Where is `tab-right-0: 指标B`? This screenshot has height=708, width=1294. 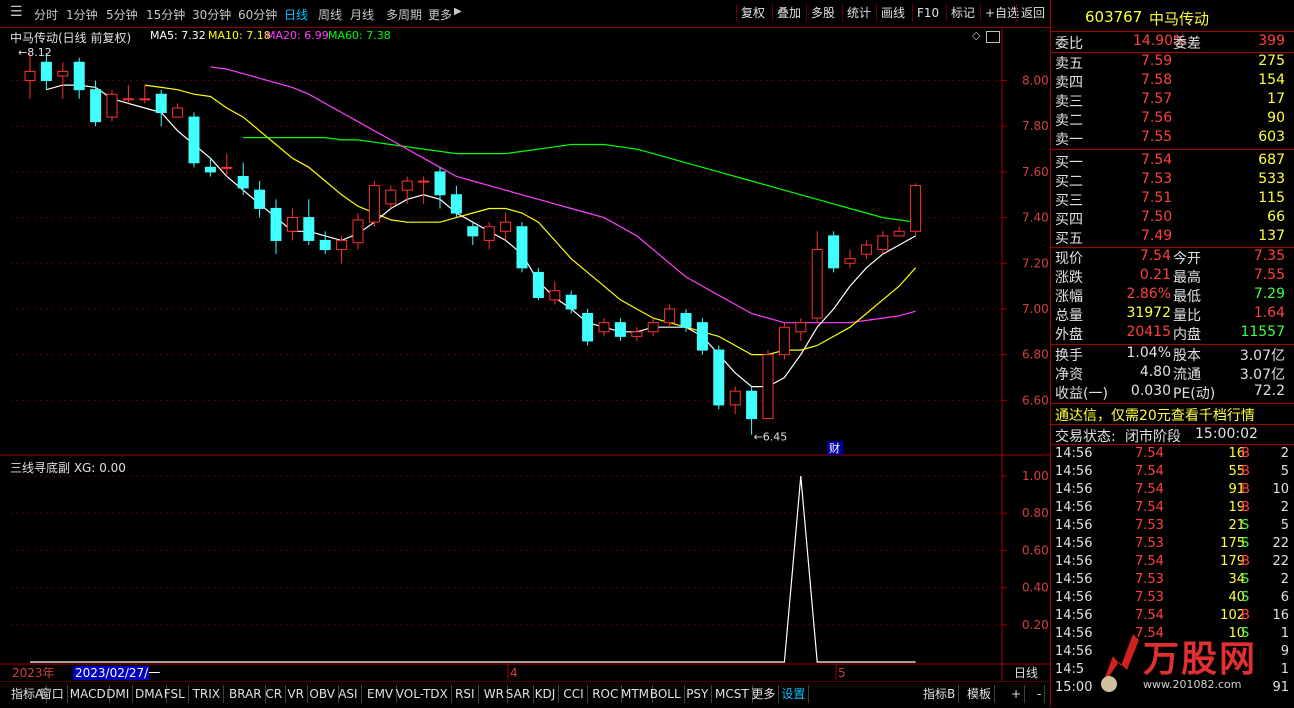 tab-right-0: 指标B is located at coordinates (940, 694).